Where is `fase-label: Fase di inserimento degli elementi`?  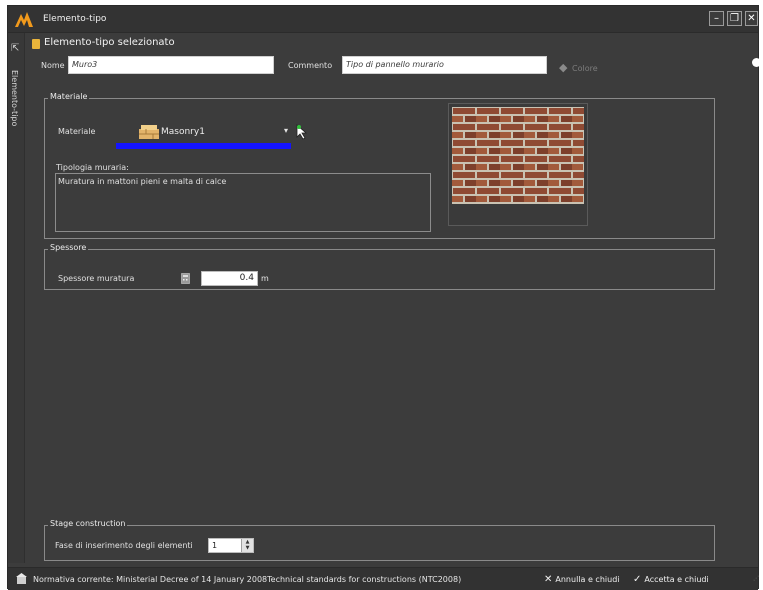 fase-label: Fase di inserimento degli elementi is located at coordinates (124, 545).